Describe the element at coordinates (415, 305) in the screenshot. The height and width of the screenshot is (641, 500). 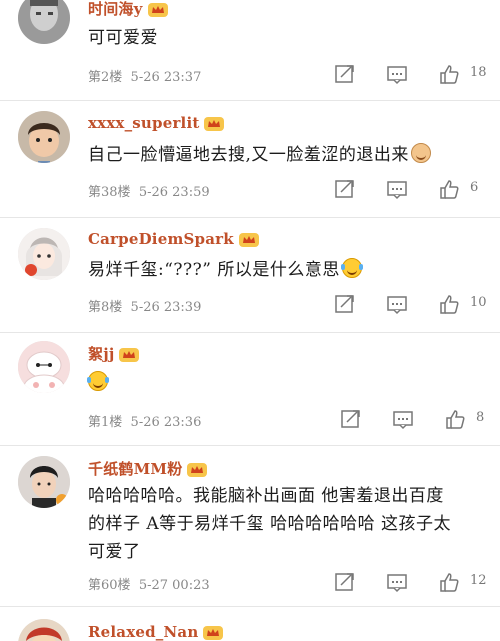
I see `comment-actions: 10` at that location.